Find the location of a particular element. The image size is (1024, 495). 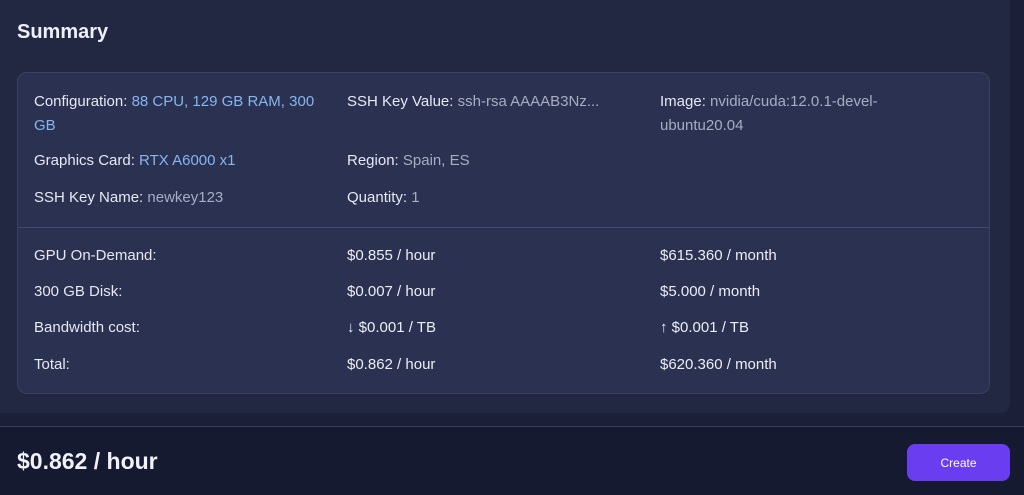

quantity-label: Quantity: is located at coordinates (377, 197).